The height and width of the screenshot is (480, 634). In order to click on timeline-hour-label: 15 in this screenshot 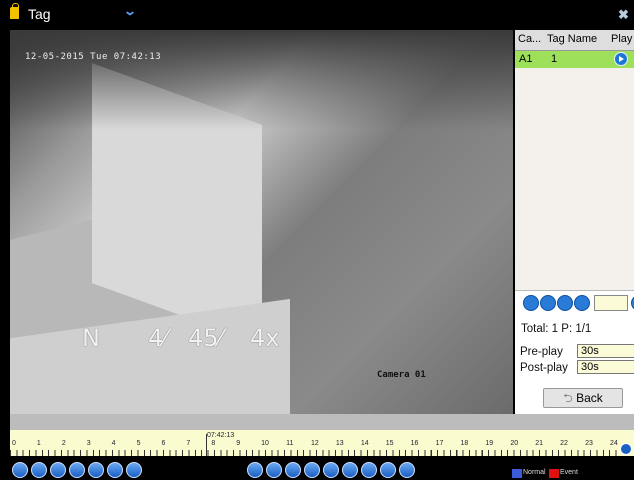, I will do `click(389, 443)`.